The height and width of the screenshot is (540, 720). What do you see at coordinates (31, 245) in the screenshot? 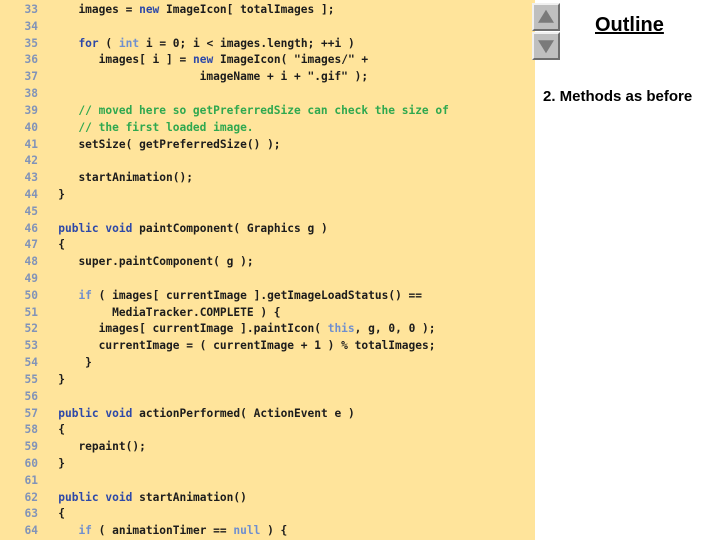
I see `code-line-number: 47` at bounding box center [31, 245].